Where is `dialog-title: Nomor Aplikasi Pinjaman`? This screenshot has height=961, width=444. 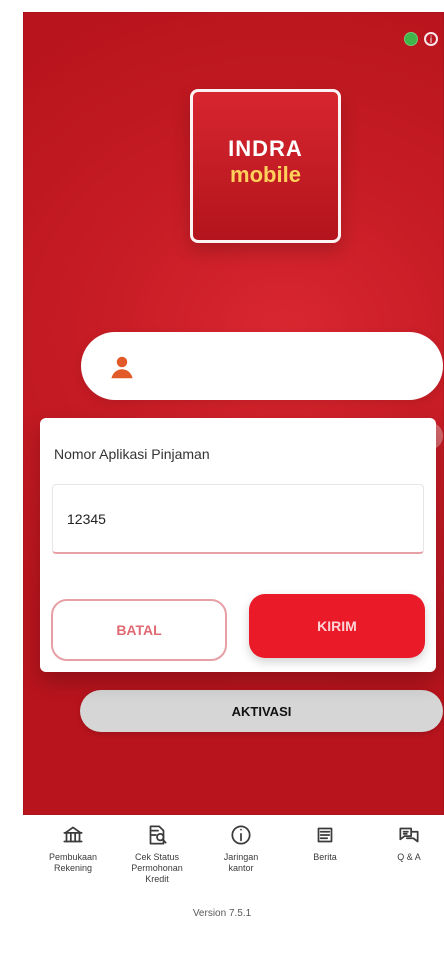 dialog-title: Nomor Aplikasi Pinjaman is located at coordinates (132, 454).